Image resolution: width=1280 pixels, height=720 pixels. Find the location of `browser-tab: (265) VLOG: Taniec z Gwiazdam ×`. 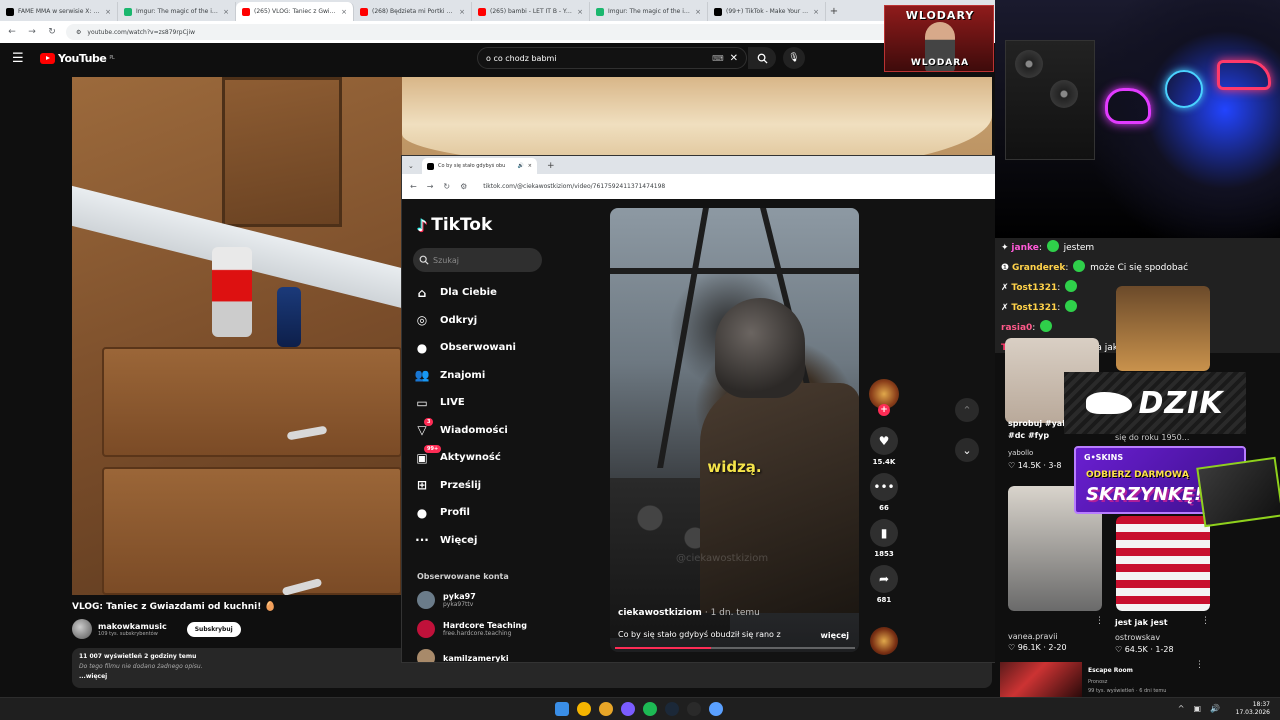

browser-tab: (265) VLOG: Taniec z Gwiazdam × is located at coordinates (295, 11).